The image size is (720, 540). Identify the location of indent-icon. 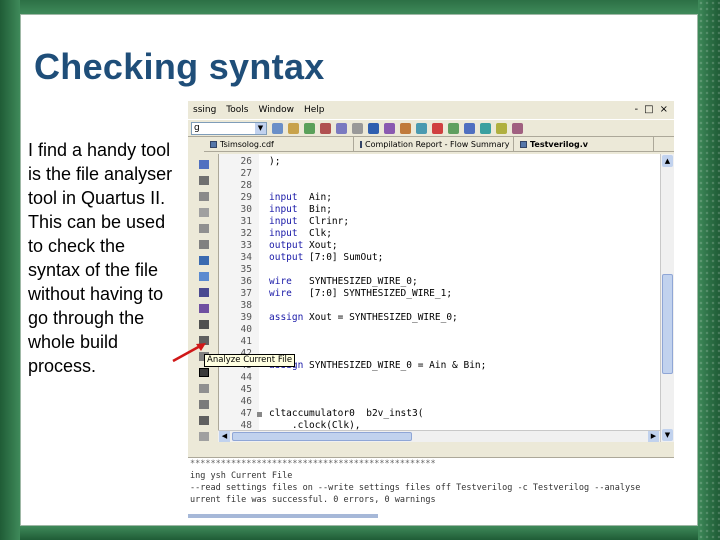
(204, 196).